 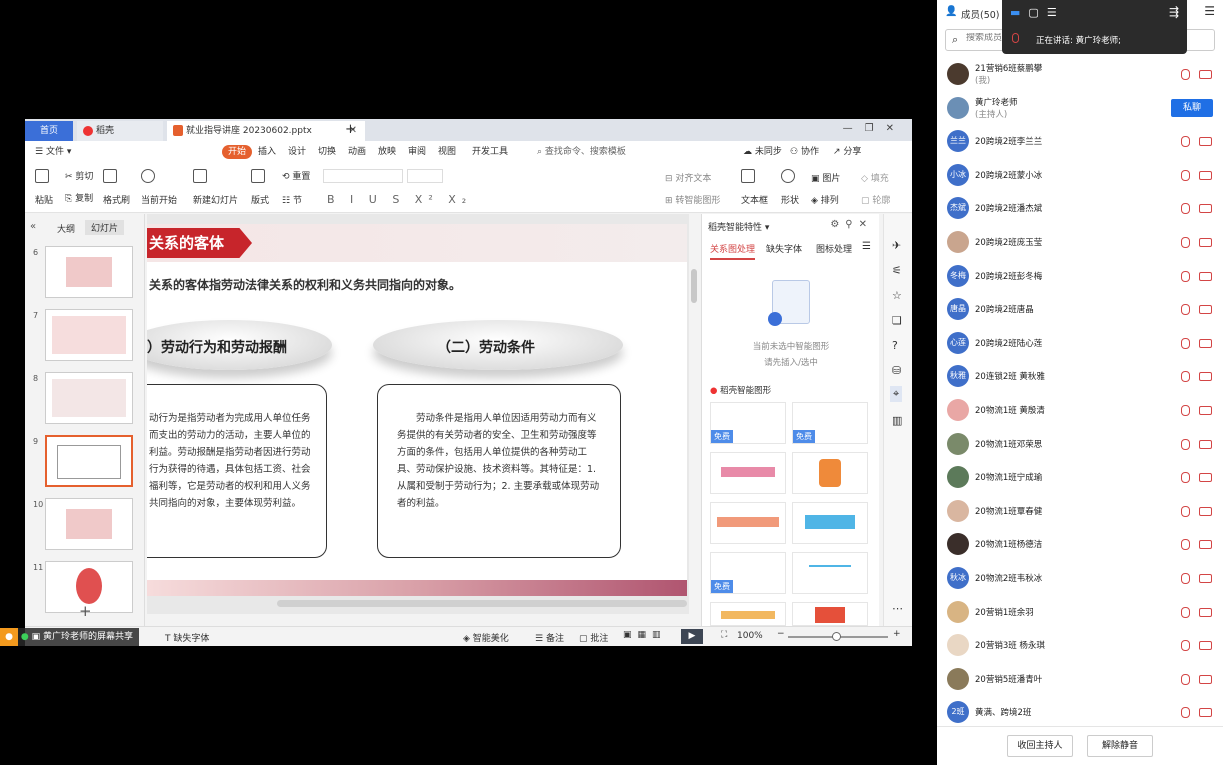 What do you see at coordinates (1192, 107) in the screenshot?
I see `private-chat-button: 私聊` at bounding box center [1192, 107].